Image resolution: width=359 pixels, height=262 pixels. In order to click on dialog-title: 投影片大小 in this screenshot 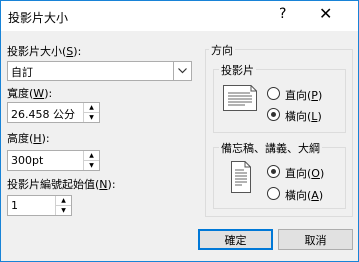, I will do `click(38, 18)`.